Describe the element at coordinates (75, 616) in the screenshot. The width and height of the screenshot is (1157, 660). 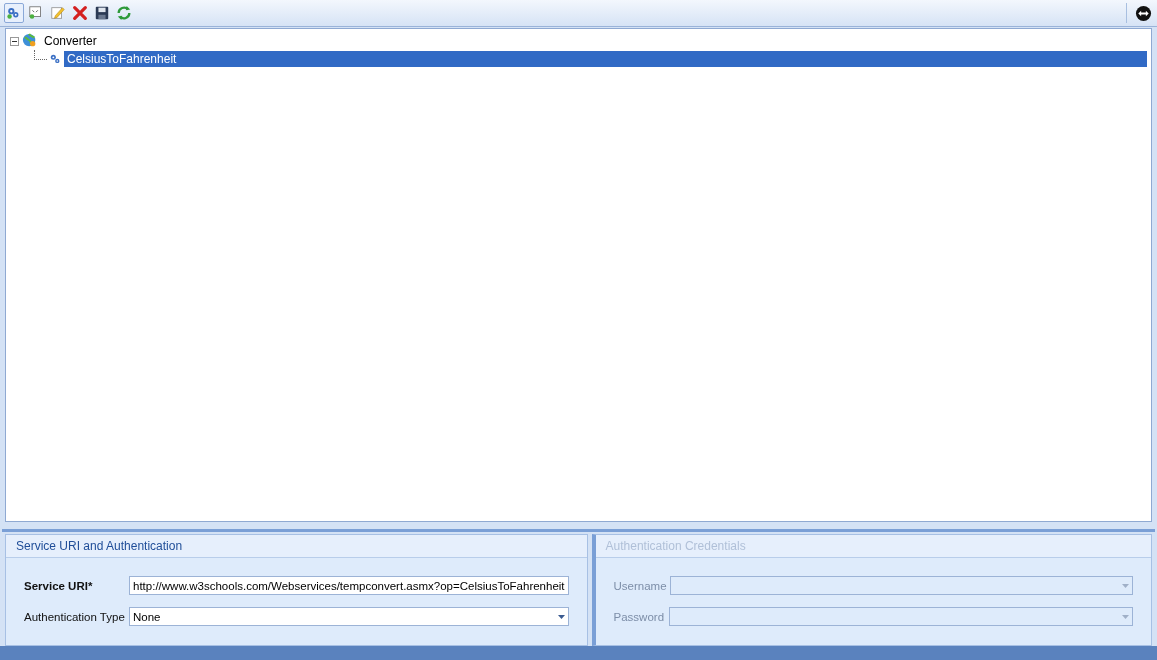
I see `field-label: Authentication Type` at that location.